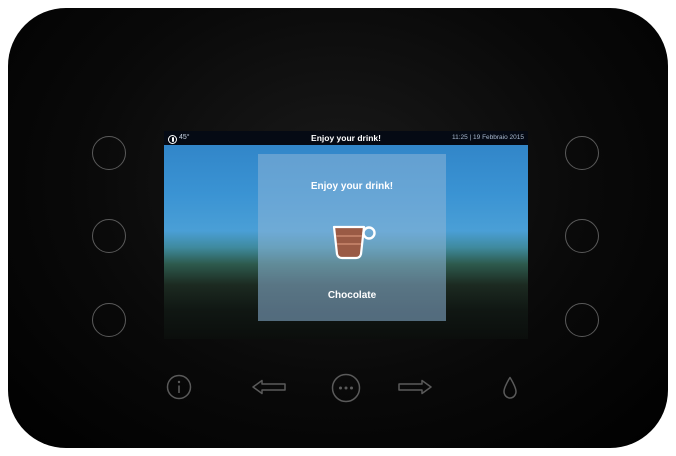  What do you see at coordinates (582, 236) in the screenshot?
I see `right-middle-side-button` at bounding box center [582, 236].